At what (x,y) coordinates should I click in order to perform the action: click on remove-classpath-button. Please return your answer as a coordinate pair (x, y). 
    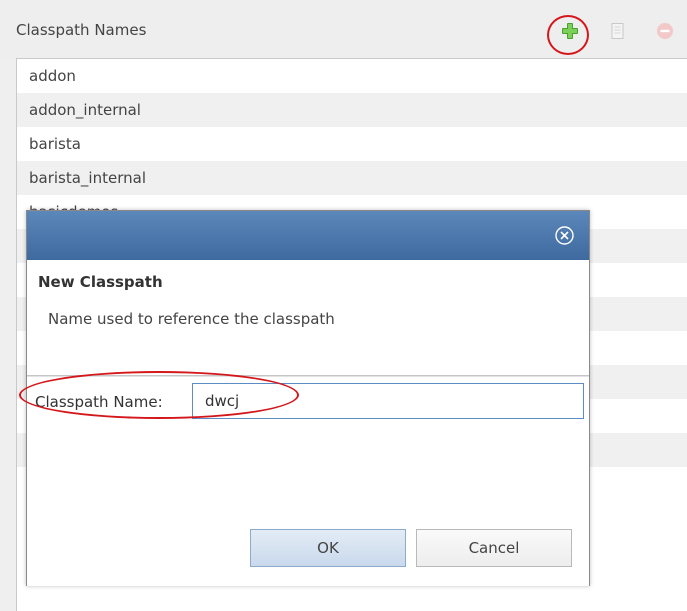
    Looking at the image, I should click on (665, 31).